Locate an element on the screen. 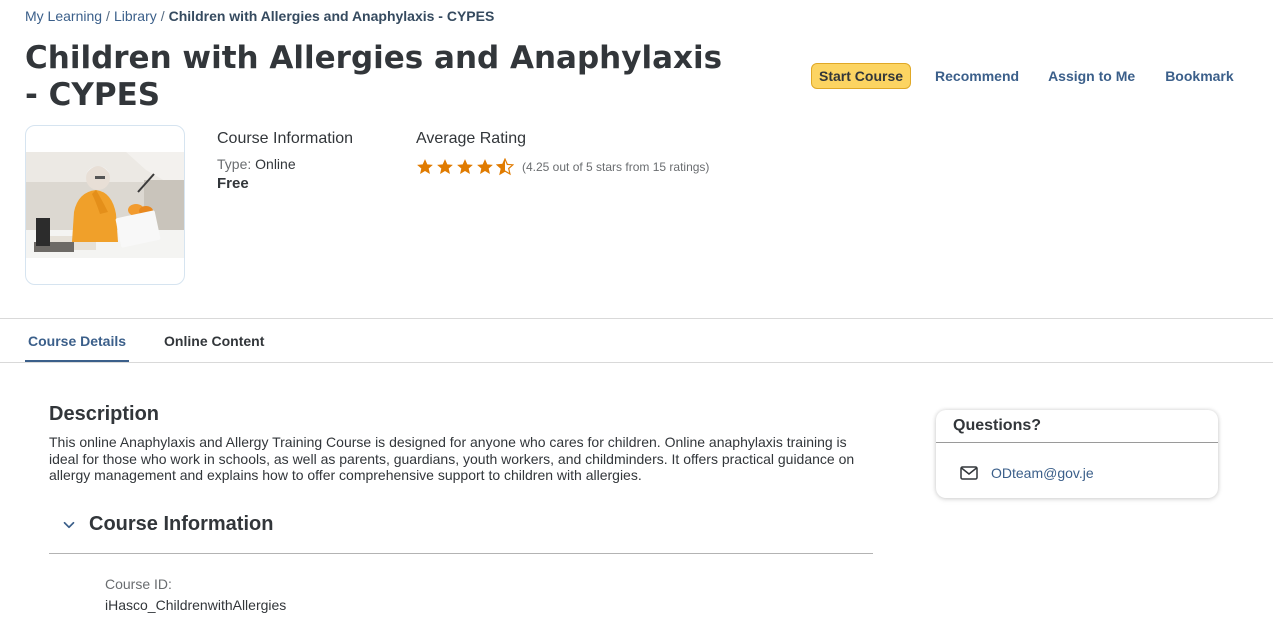 Image resolution: width=1273 pixels, height=641 pixels. star-rating: (4.25 out of 5 stars from 15 ratings) is located at coordinates (562, 167).